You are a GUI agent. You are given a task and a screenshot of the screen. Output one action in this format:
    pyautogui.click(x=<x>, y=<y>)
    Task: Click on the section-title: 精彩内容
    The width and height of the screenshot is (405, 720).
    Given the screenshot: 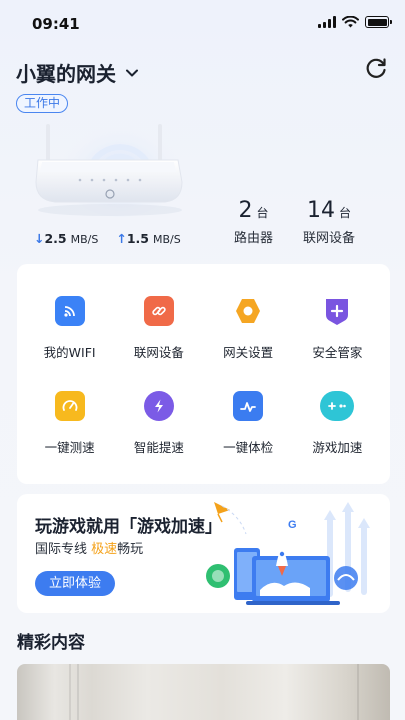 What is the action you would take?
    pyautogui.click(x=51, y=643)
    